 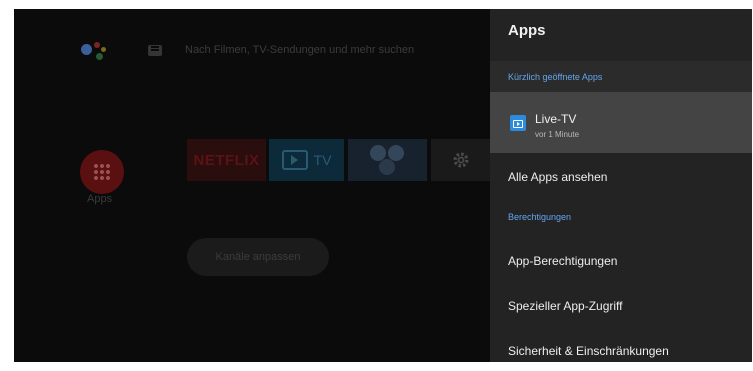 What do you see at coordinates (556, 119) in the screenshot?
I see `live-tv-name: Live-TV` at bounding box center [556, 119].